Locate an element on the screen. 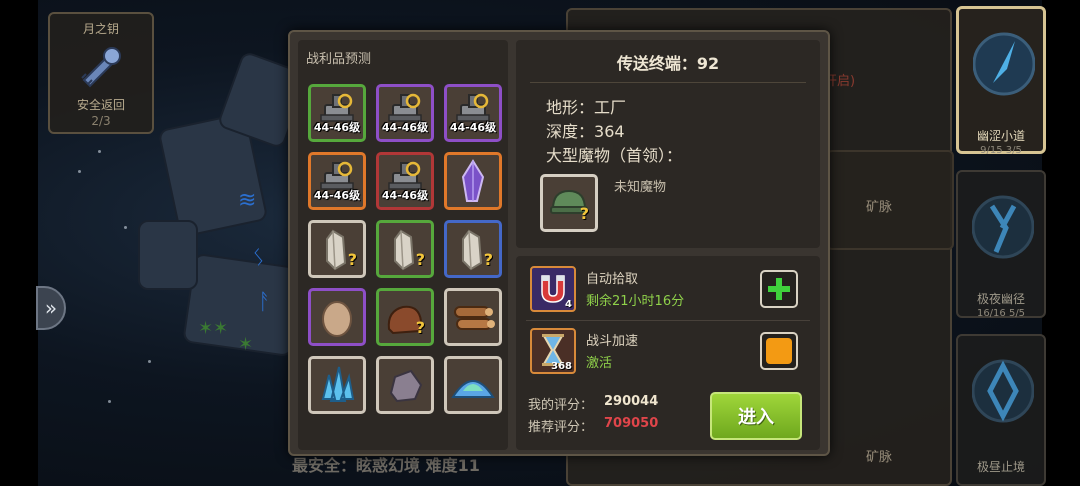  buff-status: 剩余21小时16分 is located at coordinates (635, 301).